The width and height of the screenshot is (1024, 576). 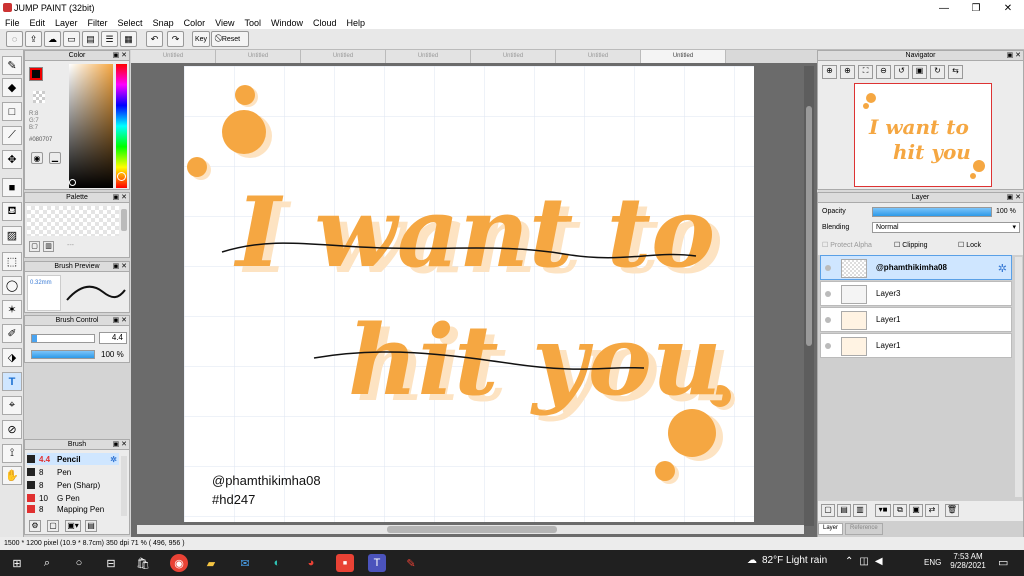 What do you see at coordinates (53, 526) in the screenshot?
I see `new-brush-icon: ▢` at bounding box center [53, 526].